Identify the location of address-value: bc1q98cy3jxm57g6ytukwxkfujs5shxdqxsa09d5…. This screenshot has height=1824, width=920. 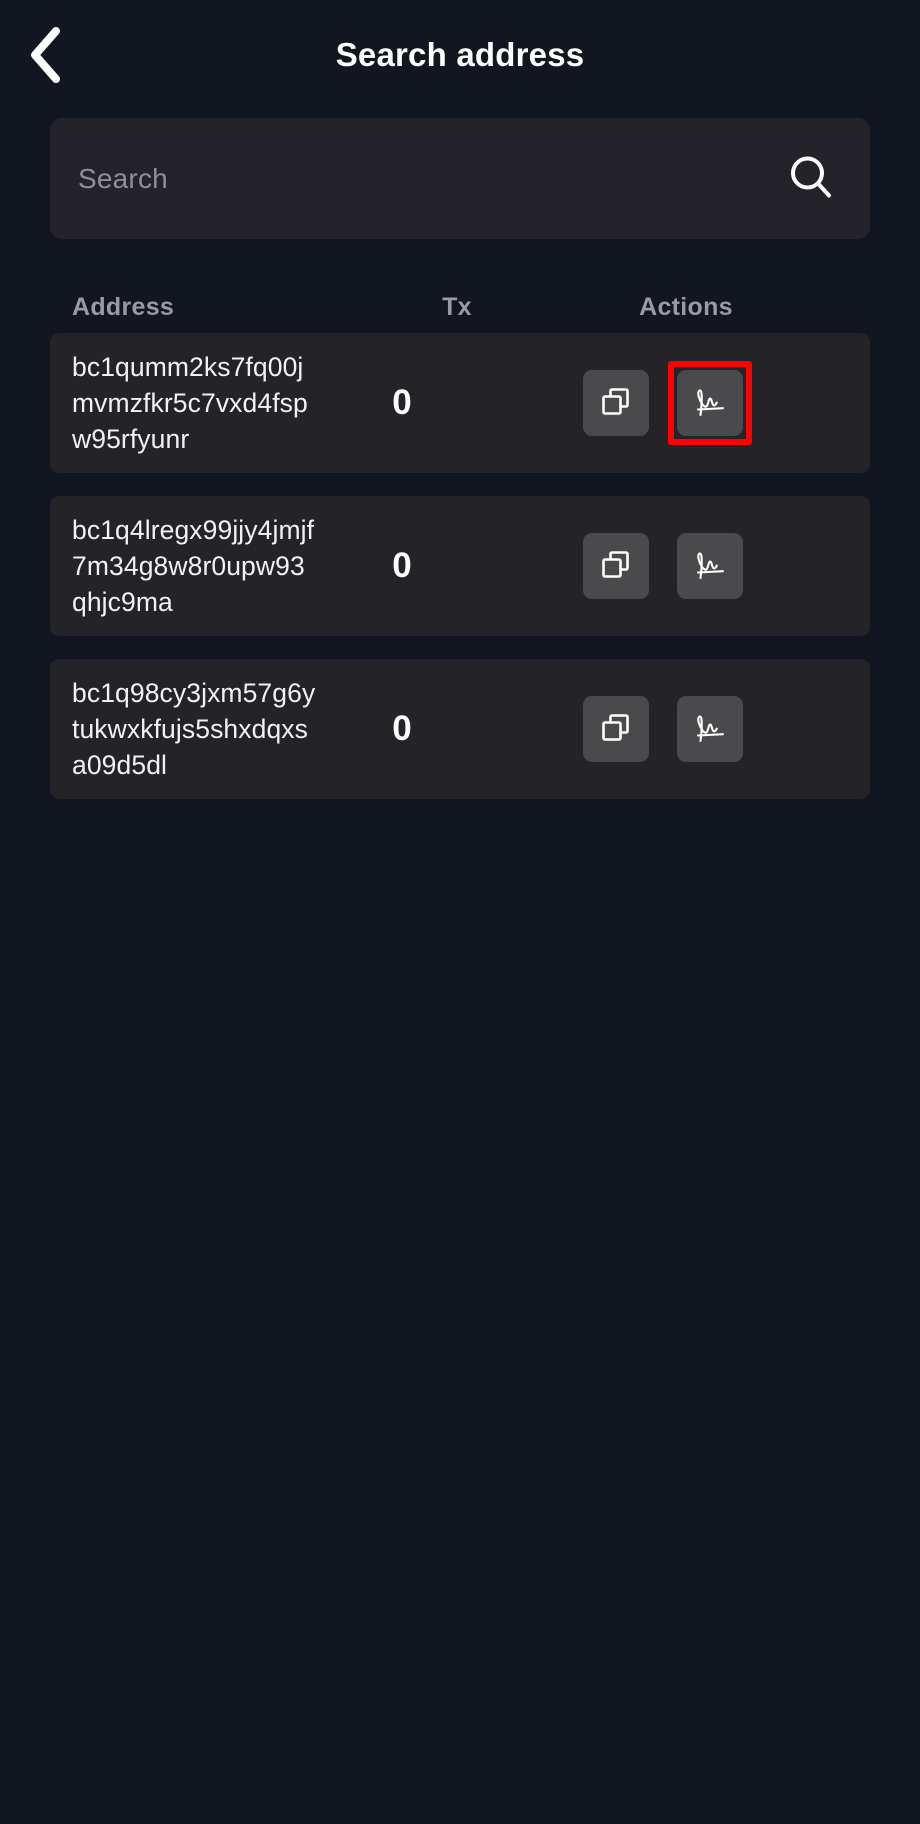
(194, 729).